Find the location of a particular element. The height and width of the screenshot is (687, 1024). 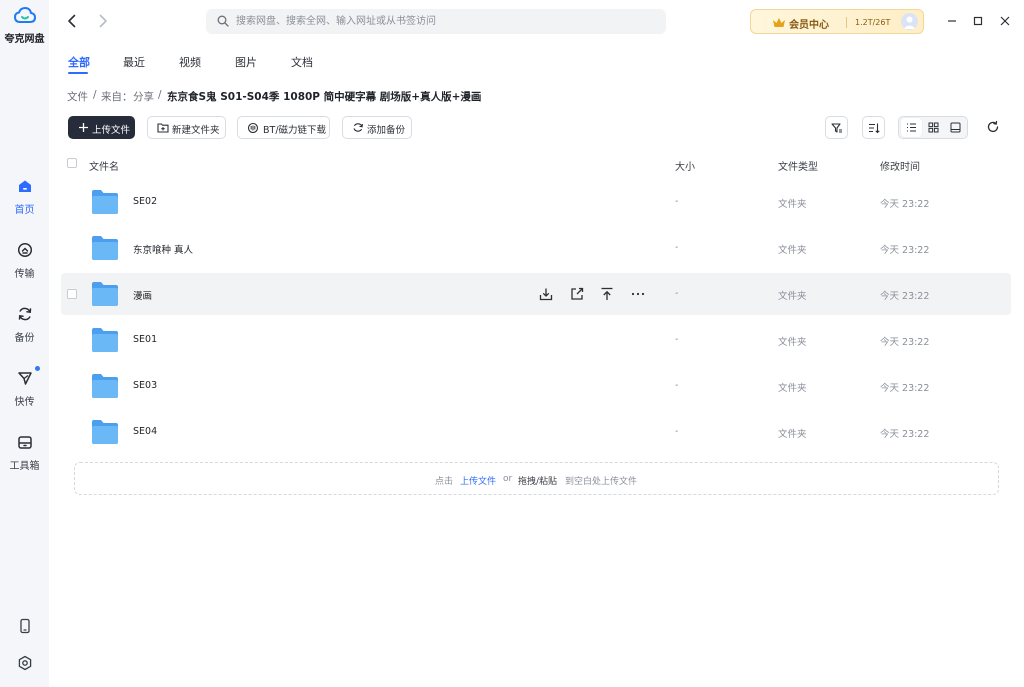

sidebar-item-quick-send: 快传 is located at coordinates (24, 387).